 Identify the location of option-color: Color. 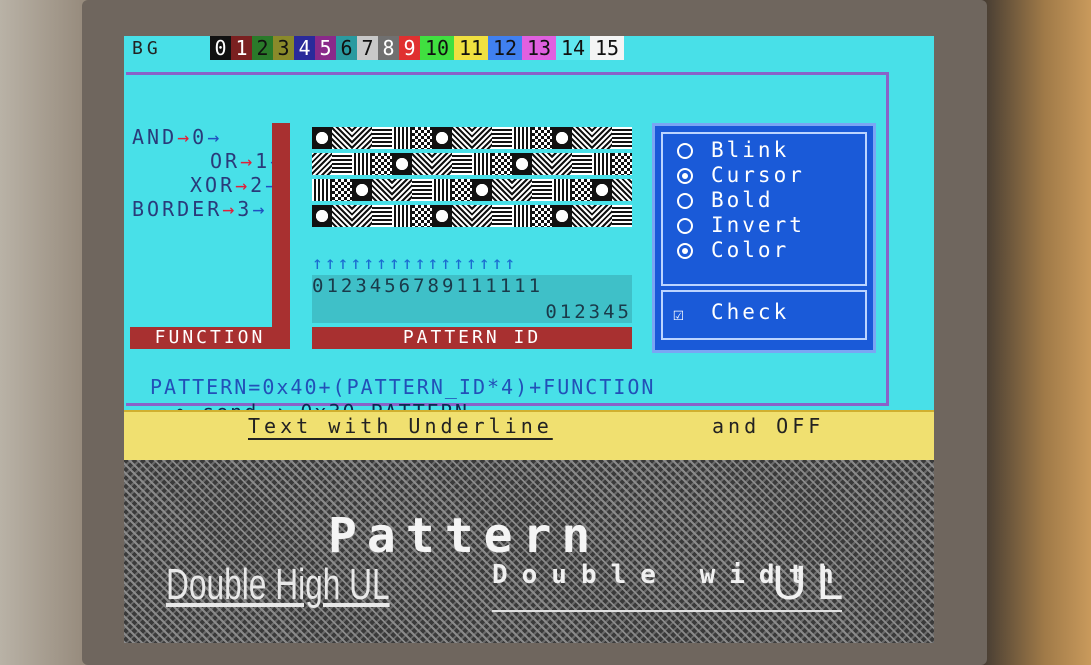
(733, 250).